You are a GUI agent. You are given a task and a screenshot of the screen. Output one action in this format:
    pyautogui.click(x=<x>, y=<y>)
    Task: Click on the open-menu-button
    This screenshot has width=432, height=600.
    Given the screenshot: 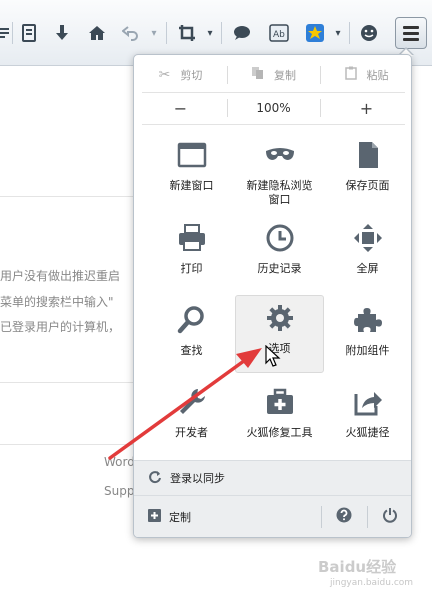 What is the action you would take?
    pyautogui.click(x=411, y=33)
    